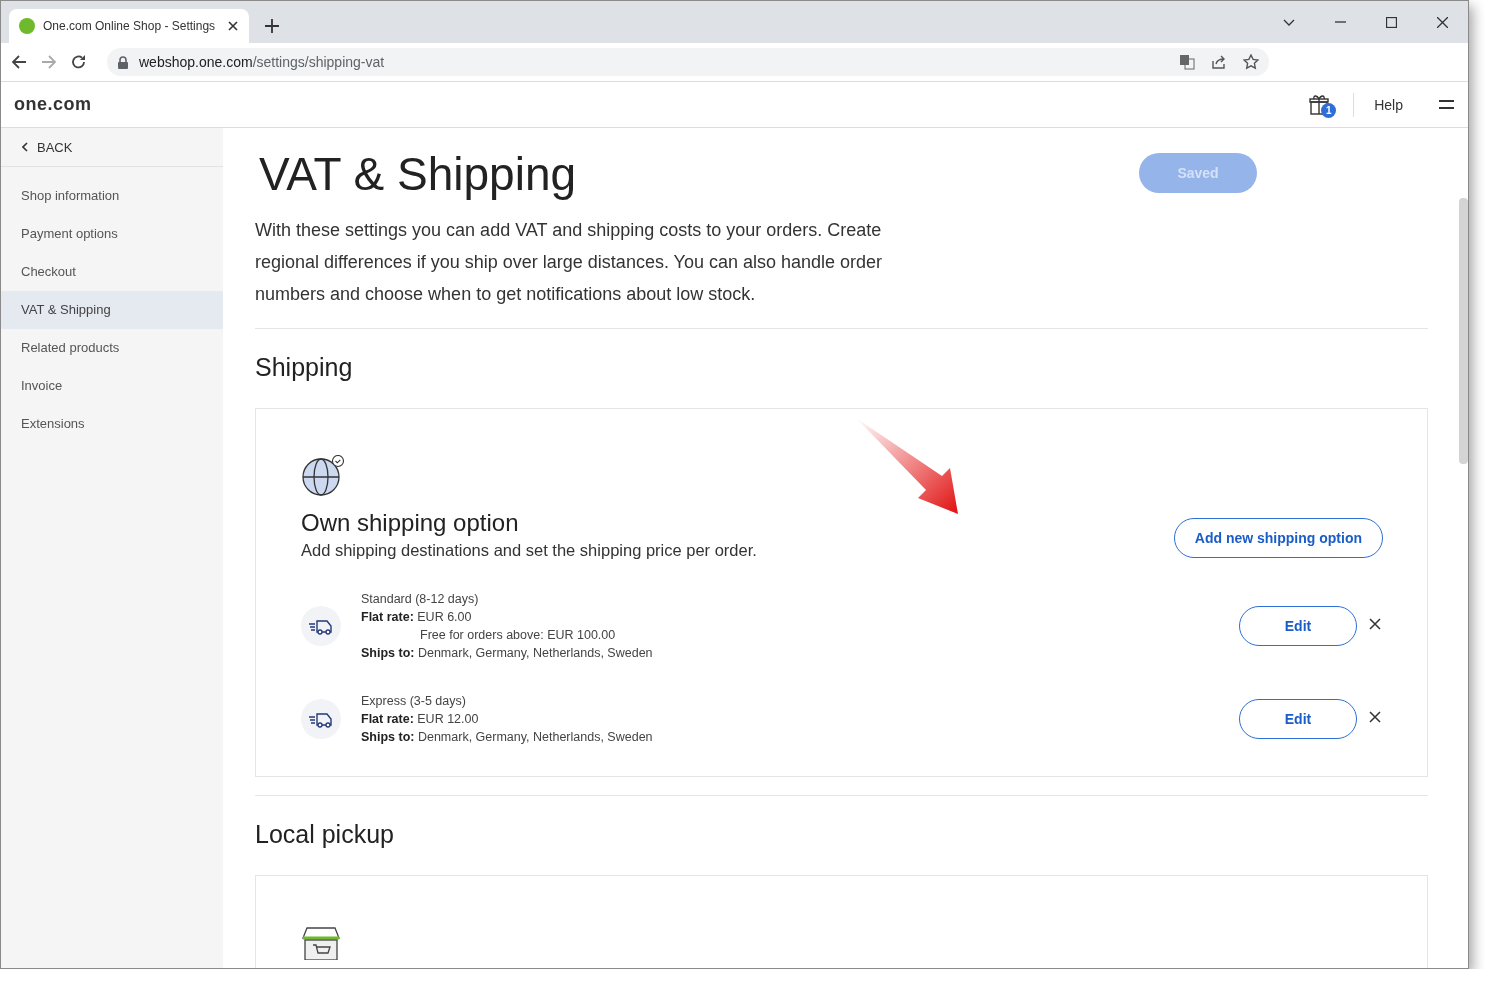  Describe the element at coordinates (417, 617) in the screenshot. I see `flat-rate-text: Flat rate: EUR 6.00` at that location.